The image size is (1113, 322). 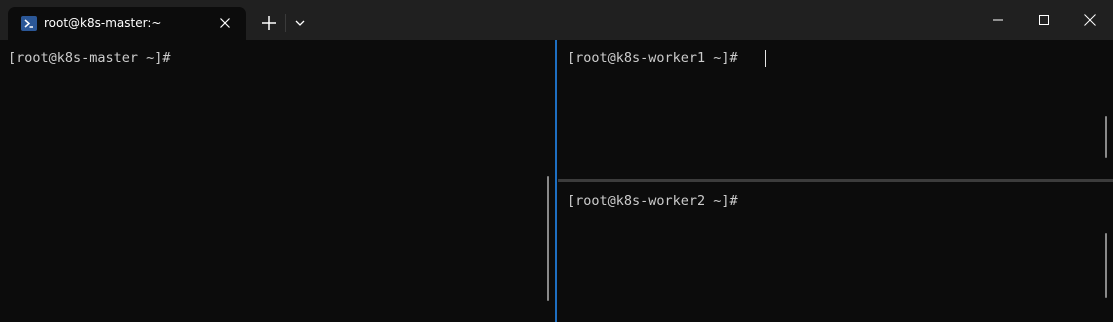 What do you see at coordinates (29, 23) in the screenshot?
I see `powershell-icon` at bounding box center [29, 23].